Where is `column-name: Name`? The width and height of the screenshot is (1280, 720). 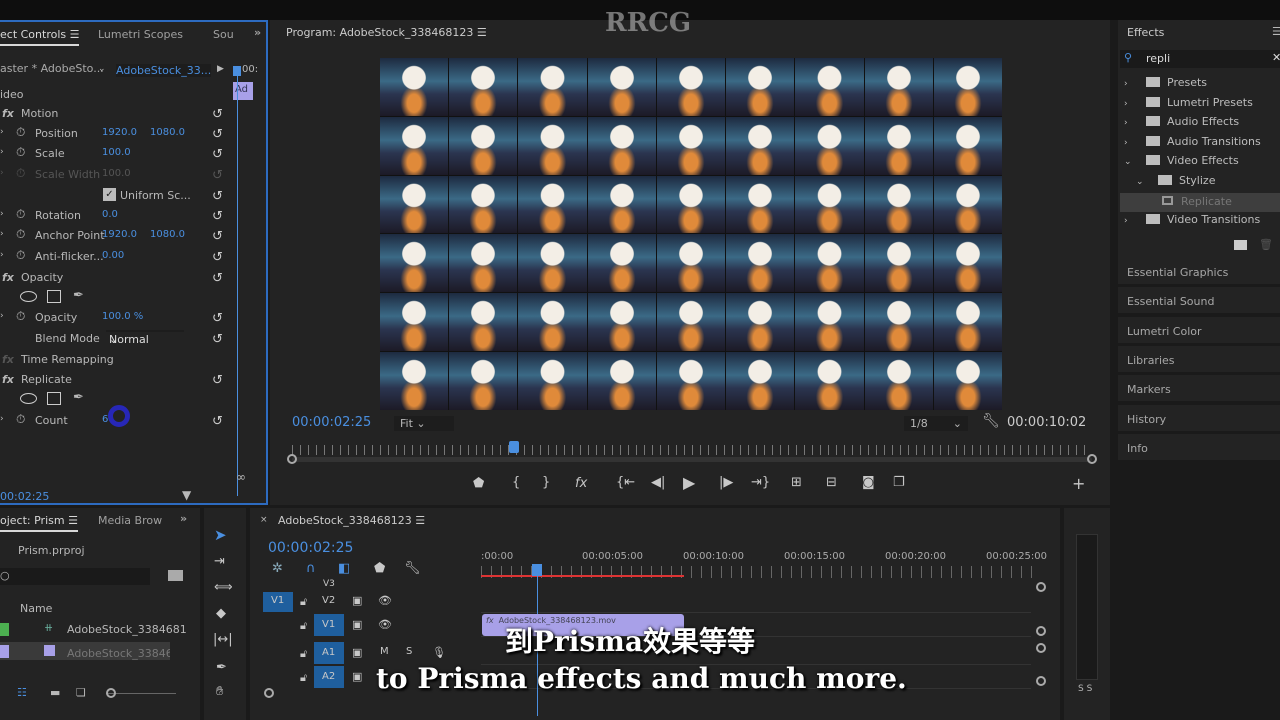
column-name: Name is located at coordinates (36, 608).